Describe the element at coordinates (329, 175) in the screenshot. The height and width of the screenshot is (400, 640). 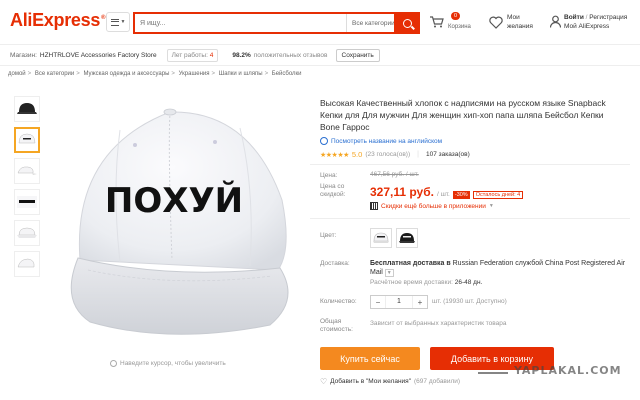
I see `price-label: Цена:` at that location.